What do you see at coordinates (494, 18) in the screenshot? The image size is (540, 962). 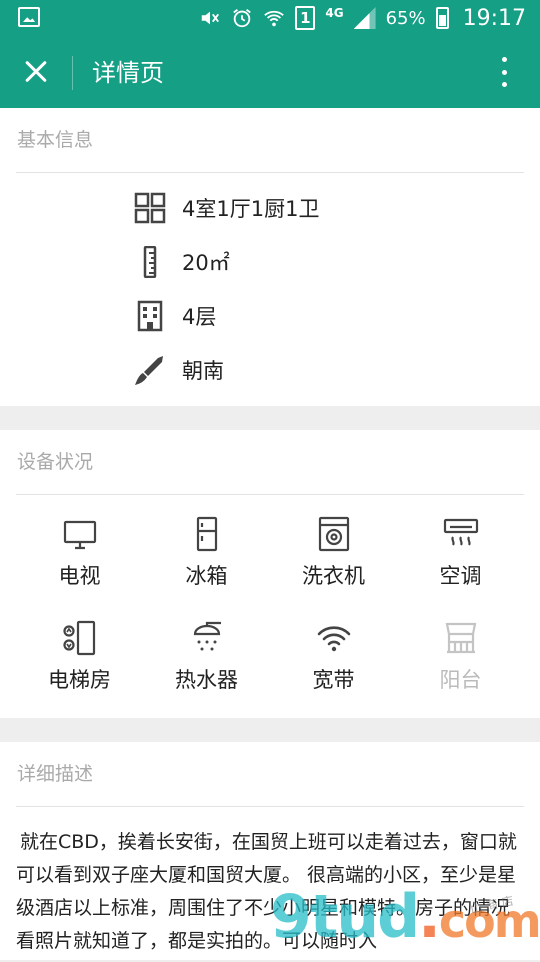 I see `clock: 19:17` at bounding box center [494, 18].